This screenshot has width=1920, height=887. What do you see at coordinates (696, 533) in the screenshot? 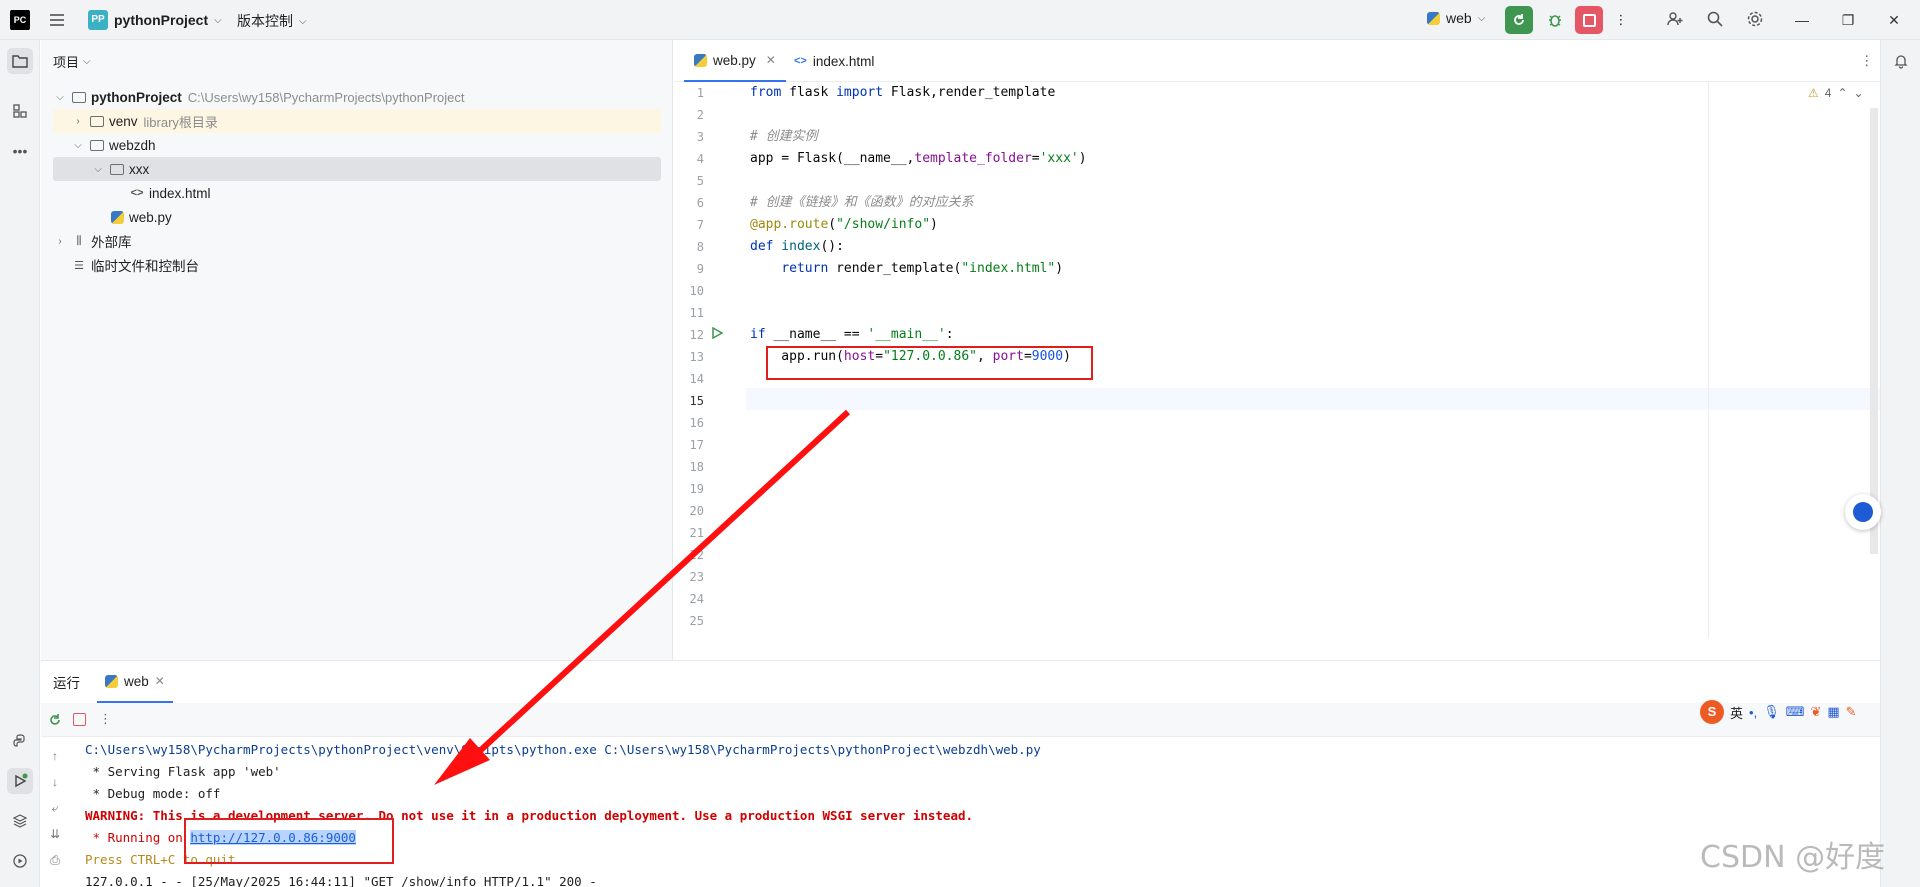
I see `line-number: 21` at bounding box center [696, 533].